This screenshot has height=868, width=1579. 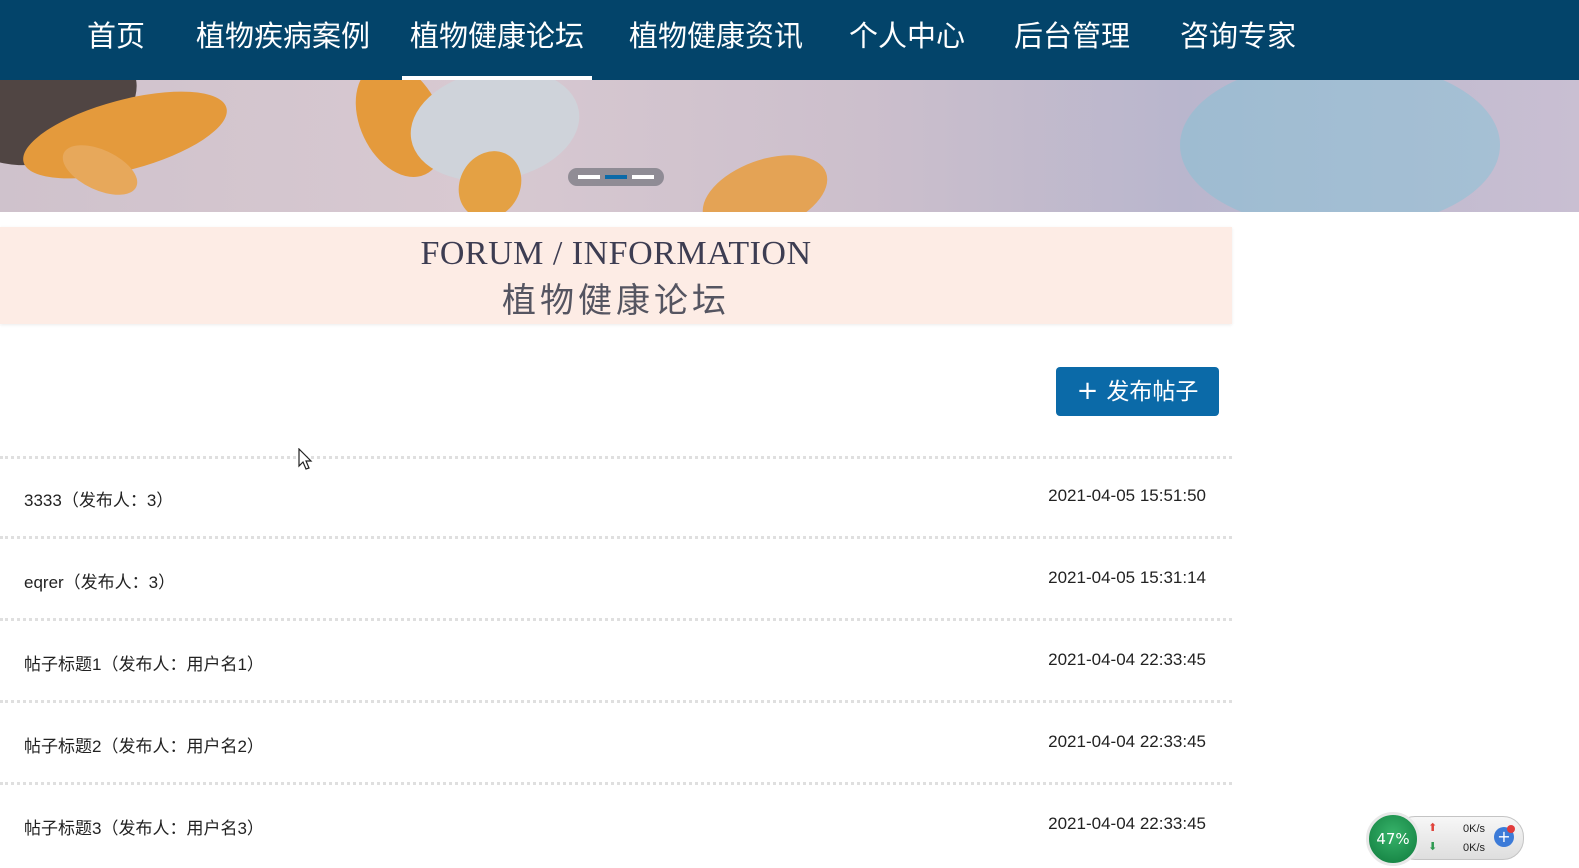 What do you see at coordinates (144, 826) in the screenshot?
I see `post-title: 帖子标题3（发布人：用户名3）` at bounding box center [144, 826].